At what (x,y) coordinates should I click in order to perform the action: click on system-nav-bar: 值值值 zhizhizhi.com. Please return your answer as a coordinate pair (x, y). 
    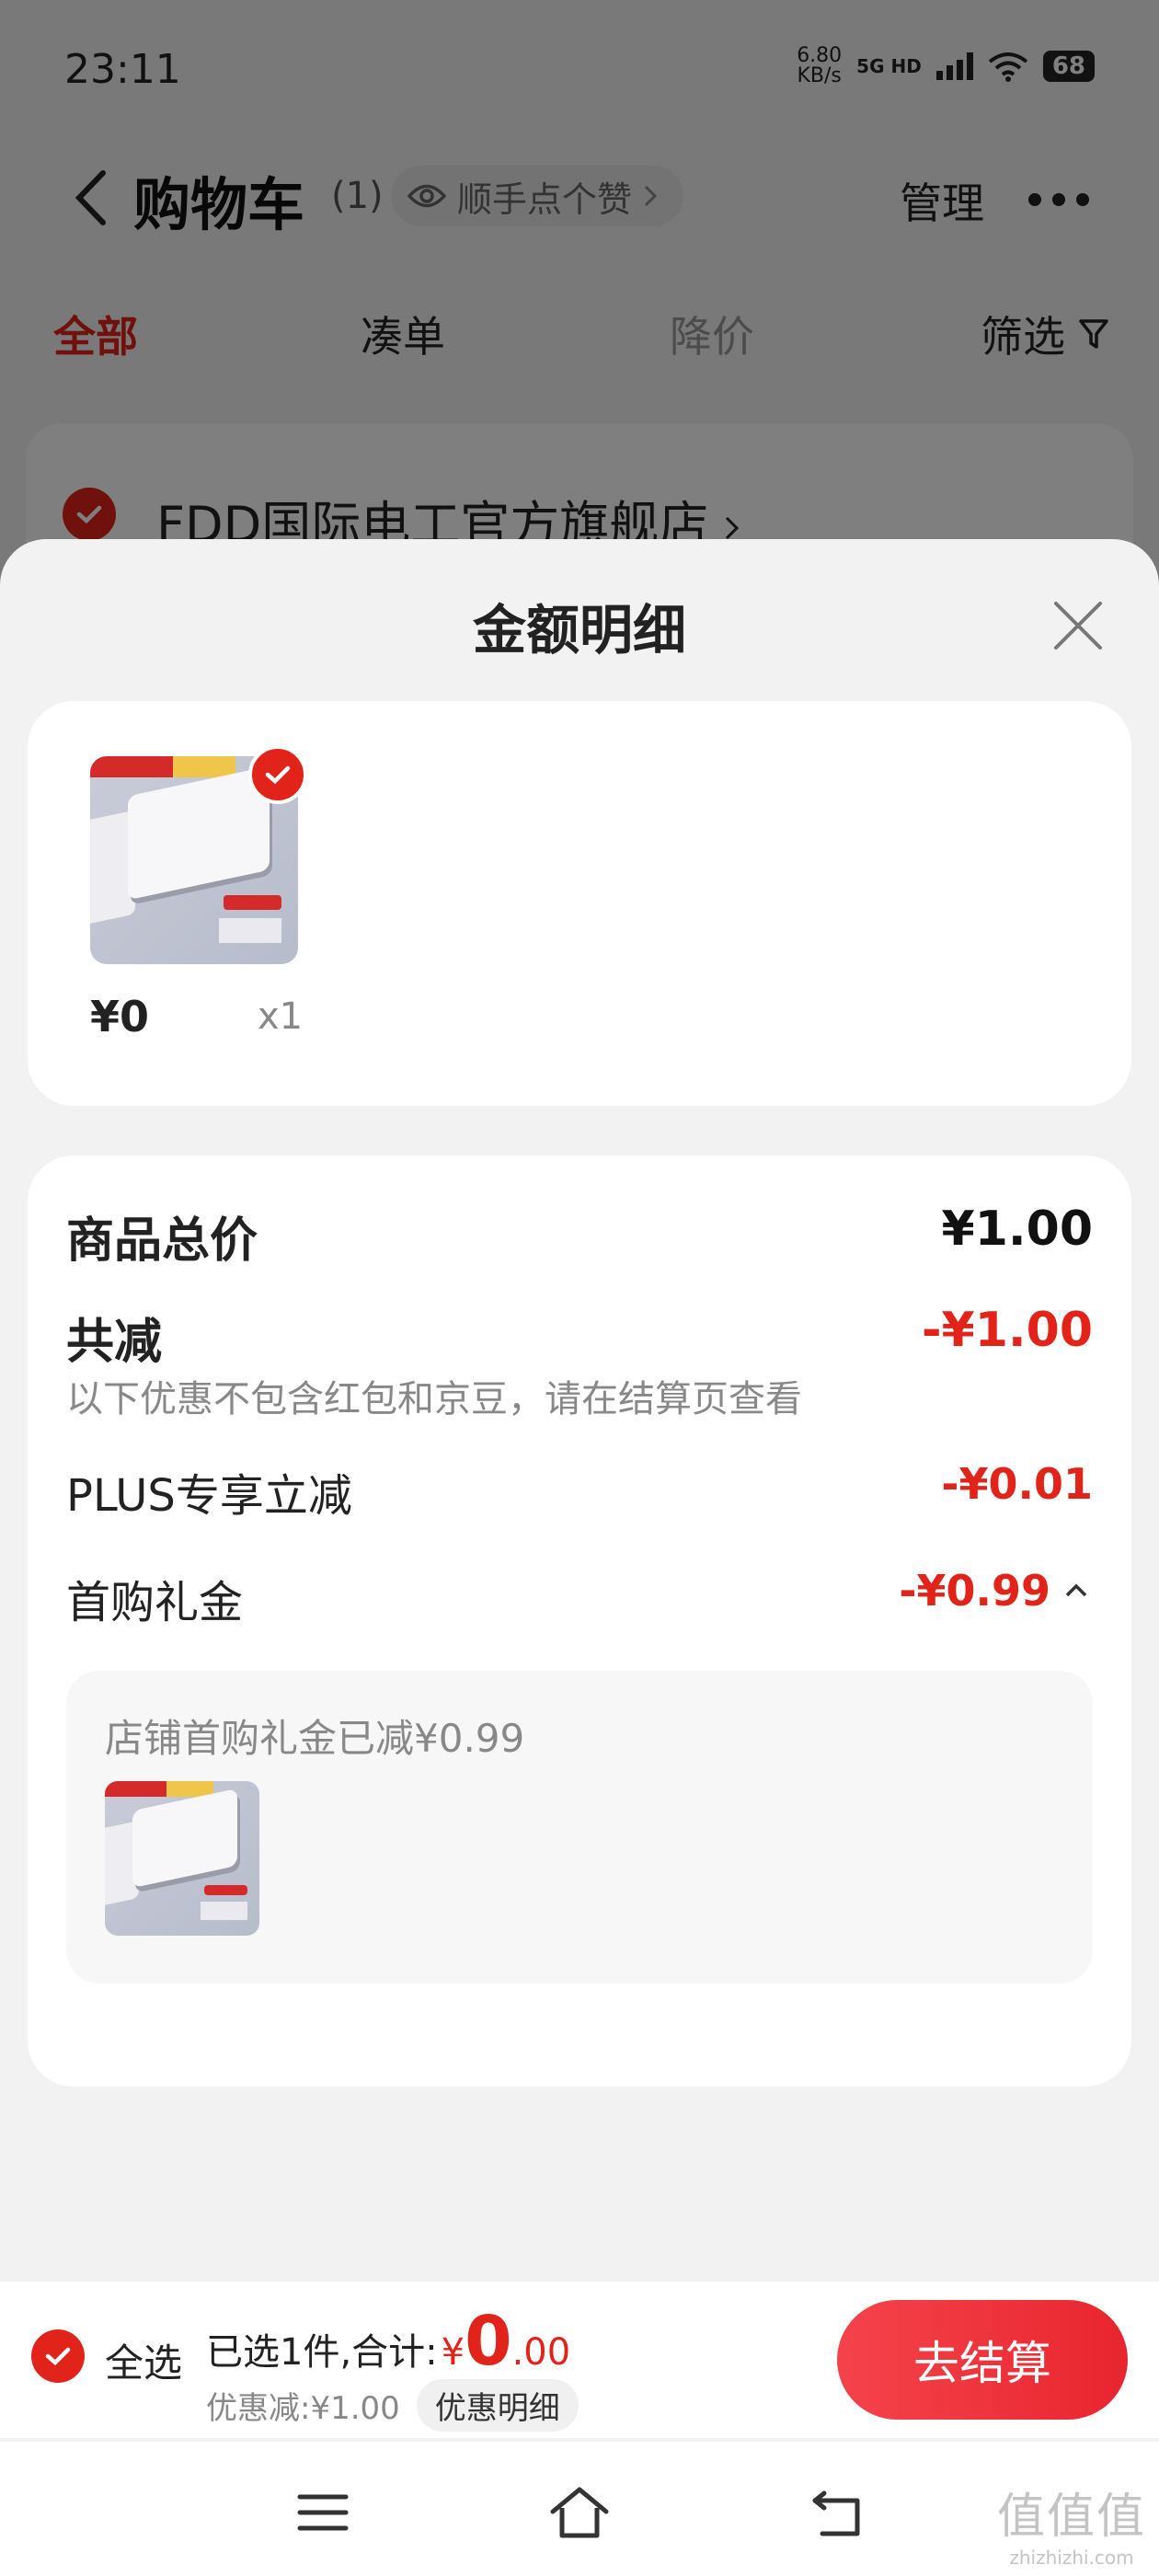
    Looking at the image, I should click on (579, 2509).